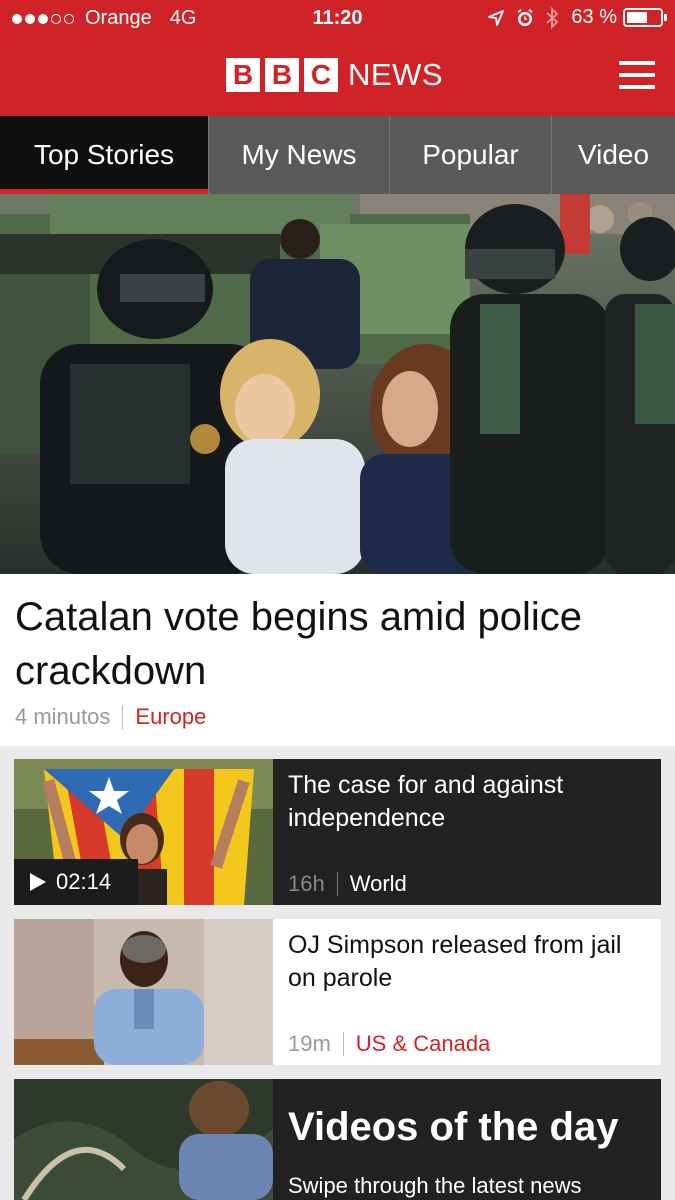 The height and width of the screenshot is (1200, 675). I want to click on battery-icon, so click(645, 17).